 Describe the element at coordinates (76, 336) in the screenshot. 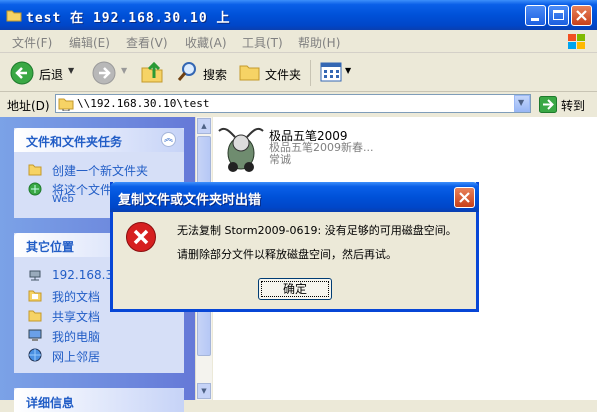

I see `place-my-computer: 我的电脑` at that location.